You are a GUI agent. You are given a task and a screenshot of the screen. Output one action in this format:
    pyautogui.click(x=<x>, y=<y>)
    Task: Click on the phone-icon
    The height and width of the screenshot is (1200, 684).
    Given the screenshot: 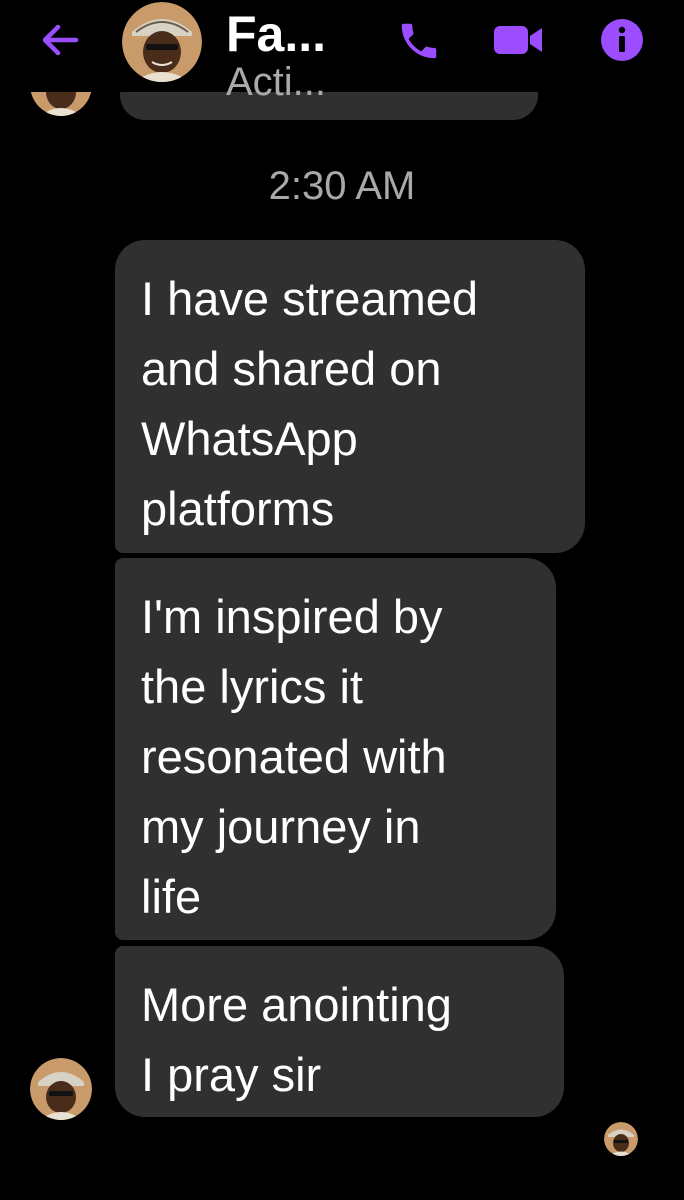 What is the action you would take?
    pyautogui.click(x=419, y=41)
    